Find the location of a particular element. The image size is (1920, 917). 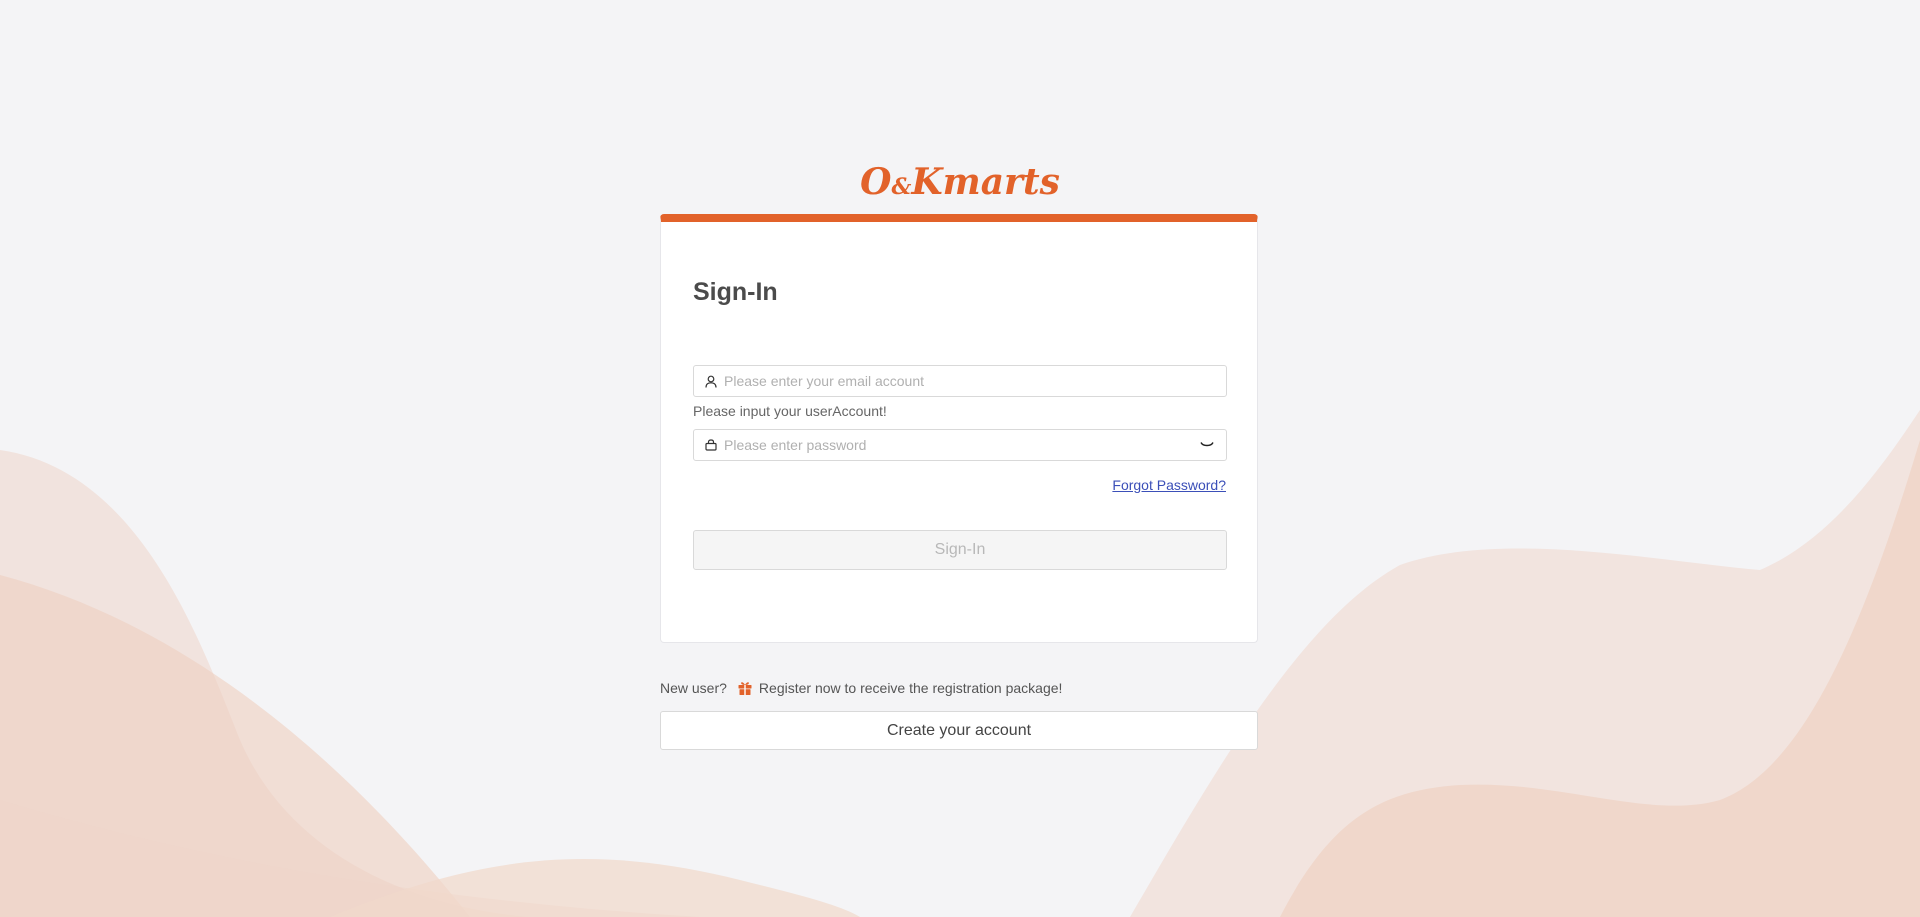

email-field is located at coordinates (960, 381).